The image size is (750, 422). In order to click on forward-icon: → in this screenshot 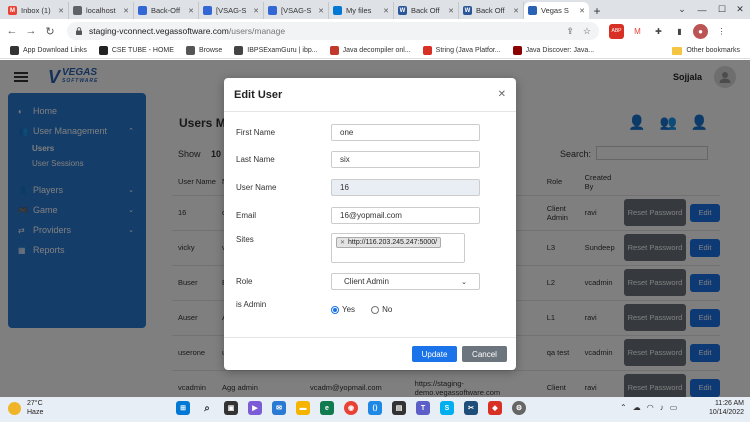, I will do `click(31, 31)`.